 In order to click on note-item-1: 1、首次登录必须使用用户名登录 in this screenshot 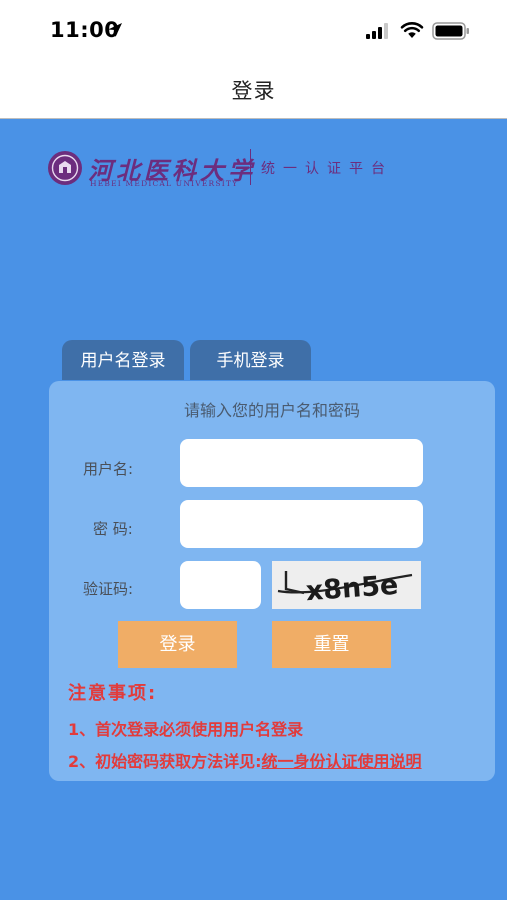, I will do `click(186, 729)`.